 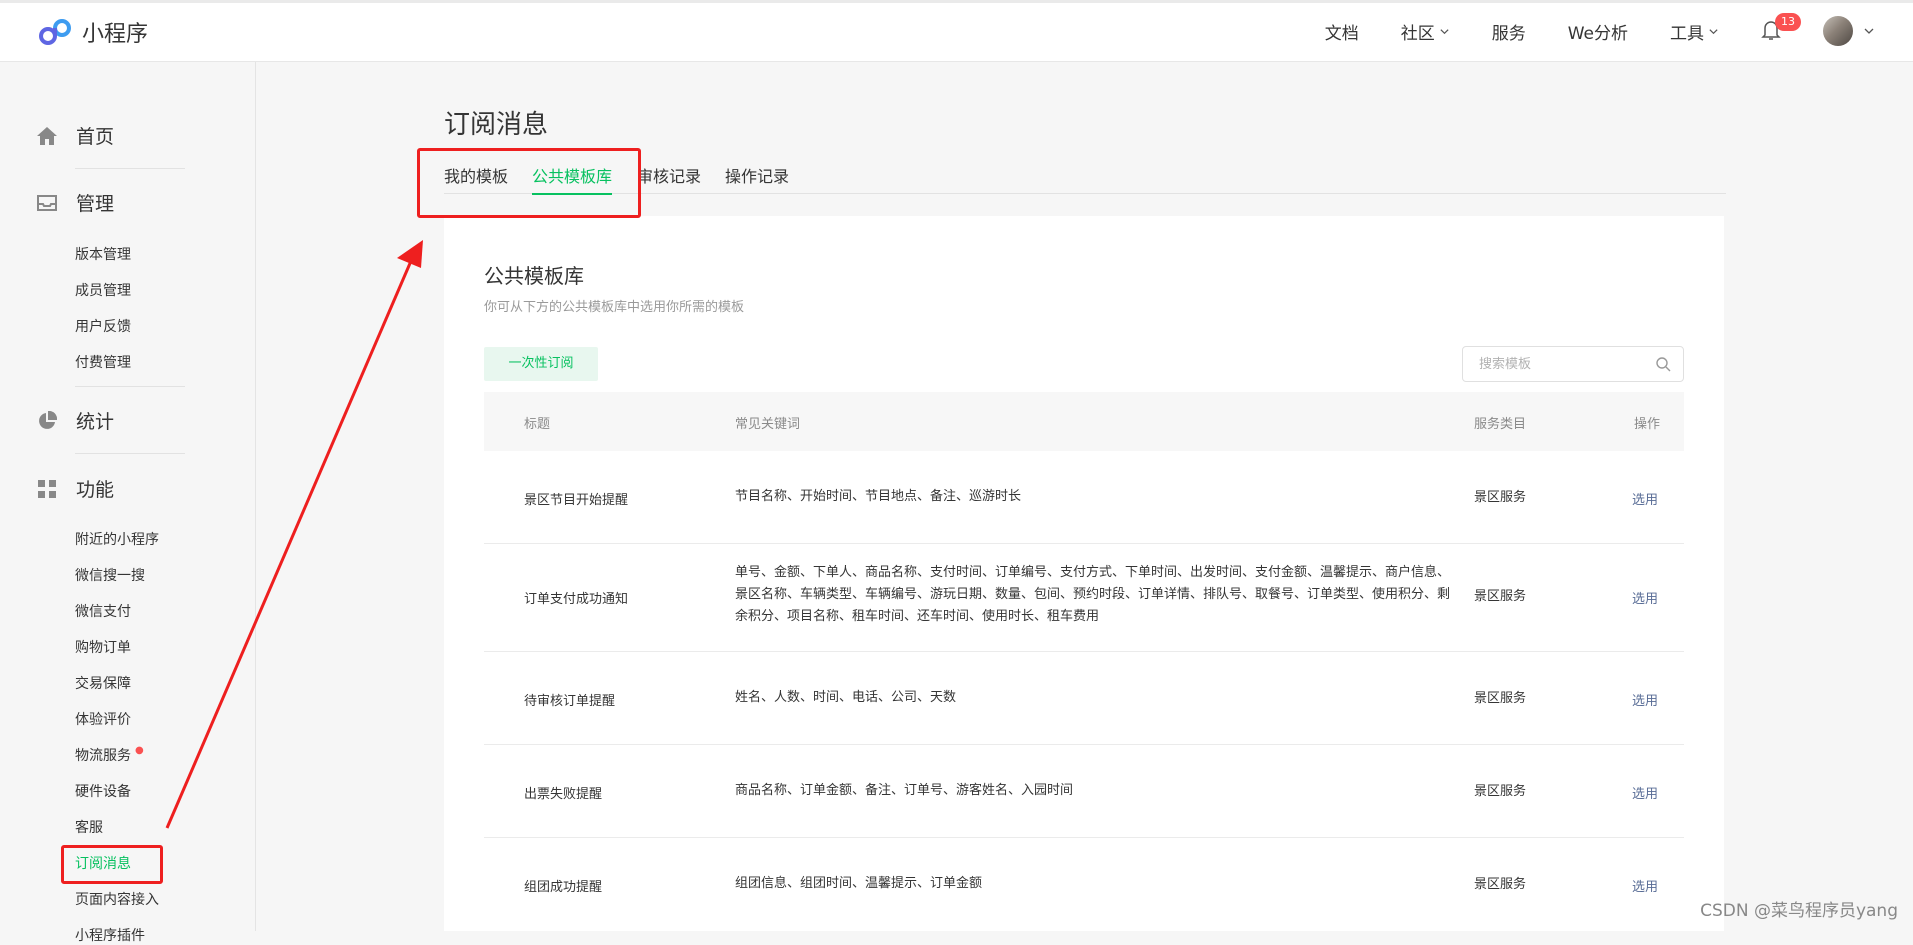 I want to click on sidebar-item-nearby: 附近的小程序, so click(x=117, y=539).